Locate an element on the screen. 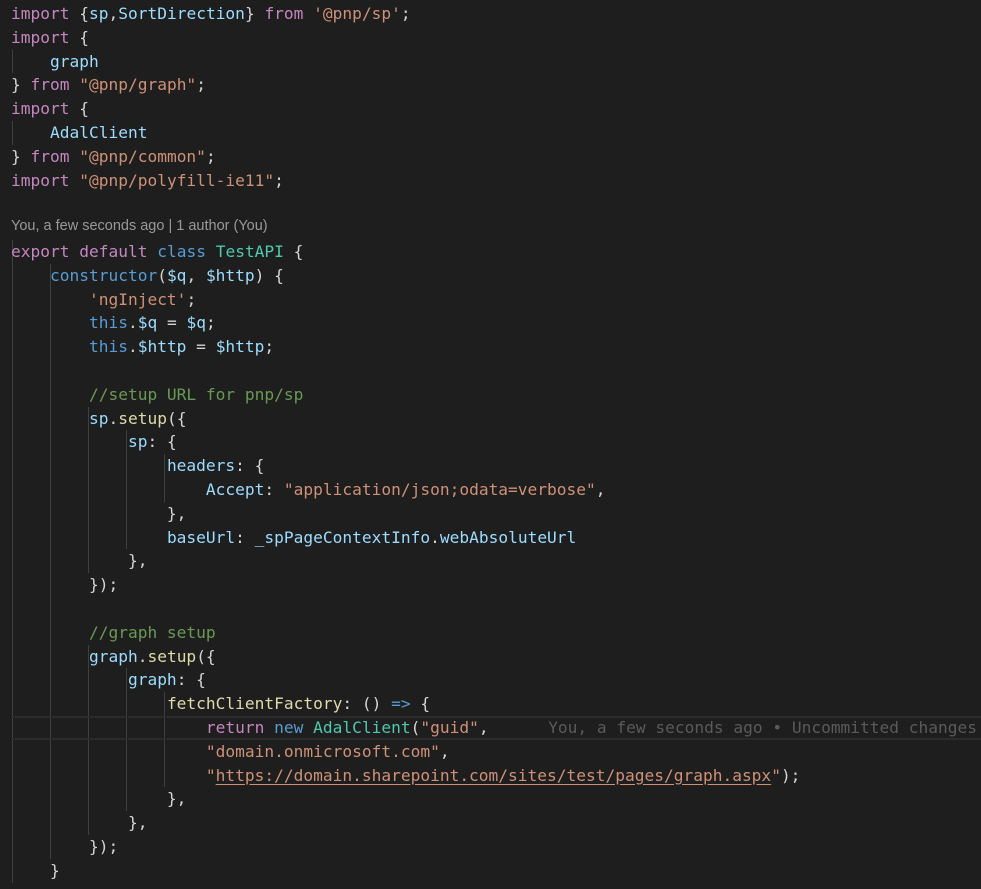  code-token: export is located at coordinates (40, 251).